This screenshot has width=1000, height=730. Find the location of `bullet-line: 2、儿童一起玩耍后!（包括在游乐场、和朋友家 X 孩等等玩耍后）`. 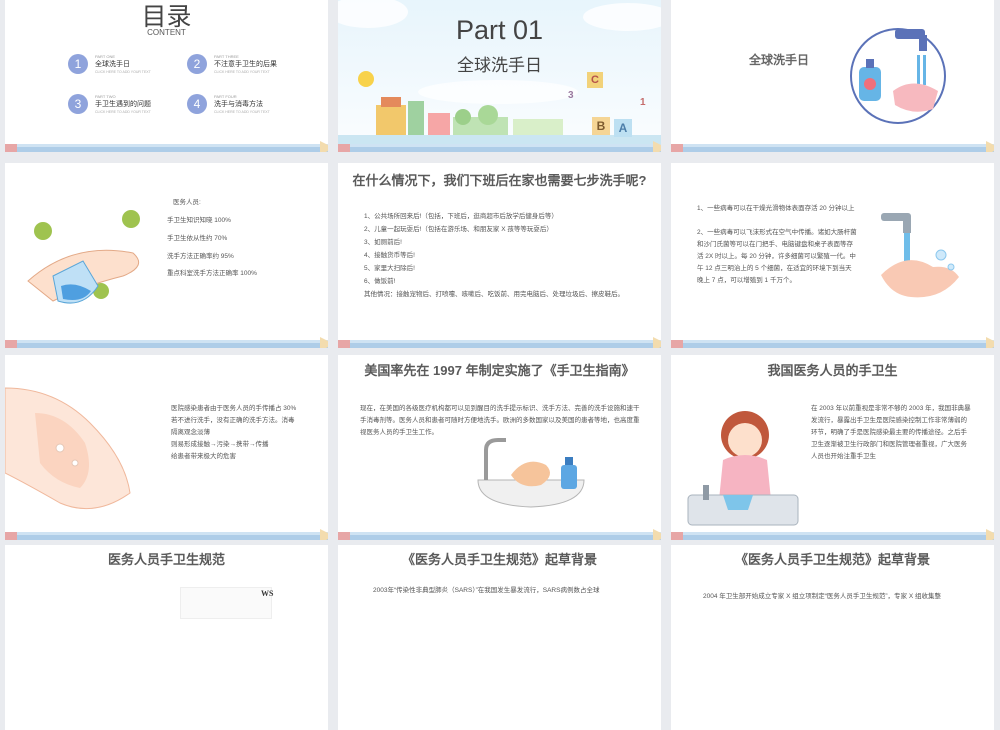

bullet-line: 2、儿童一起玩耍后!（包括在游乐场、和朋友家 X 孩等等玩耍后） is located at coordinates (458, 229).